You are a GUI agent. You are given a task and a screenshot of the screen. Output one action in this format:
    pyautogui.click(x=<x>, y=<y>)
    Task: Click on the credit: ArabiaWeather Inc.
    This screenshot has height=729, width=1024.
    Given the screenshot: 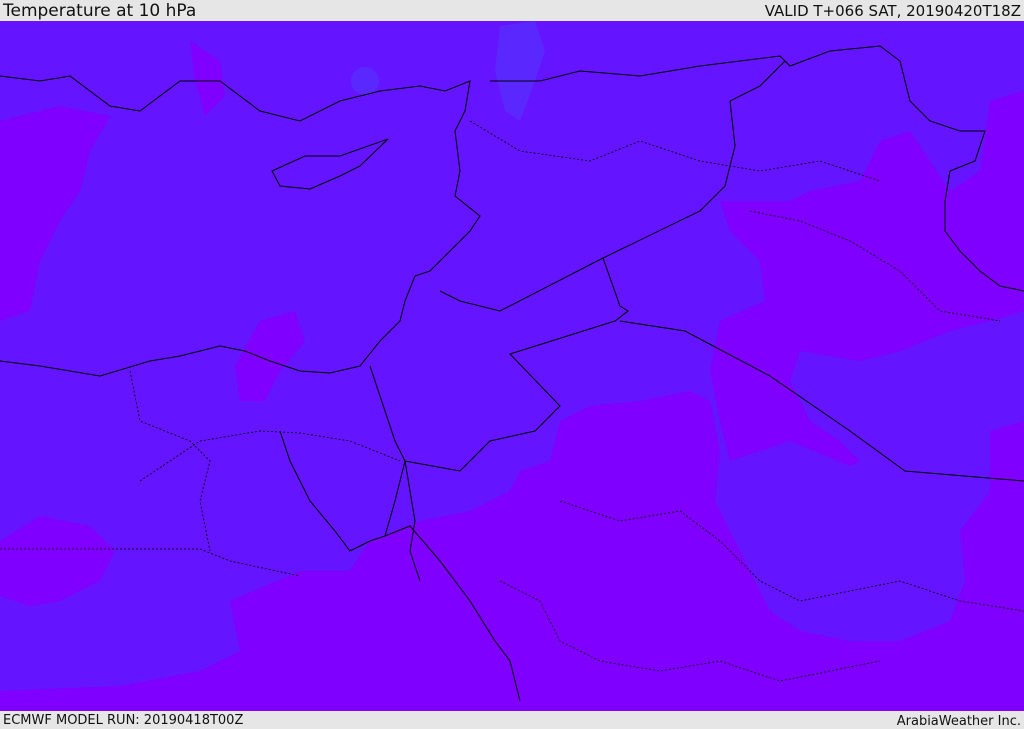 What is the action you would take?
    pyautogui.click(x=958, y=721)
    